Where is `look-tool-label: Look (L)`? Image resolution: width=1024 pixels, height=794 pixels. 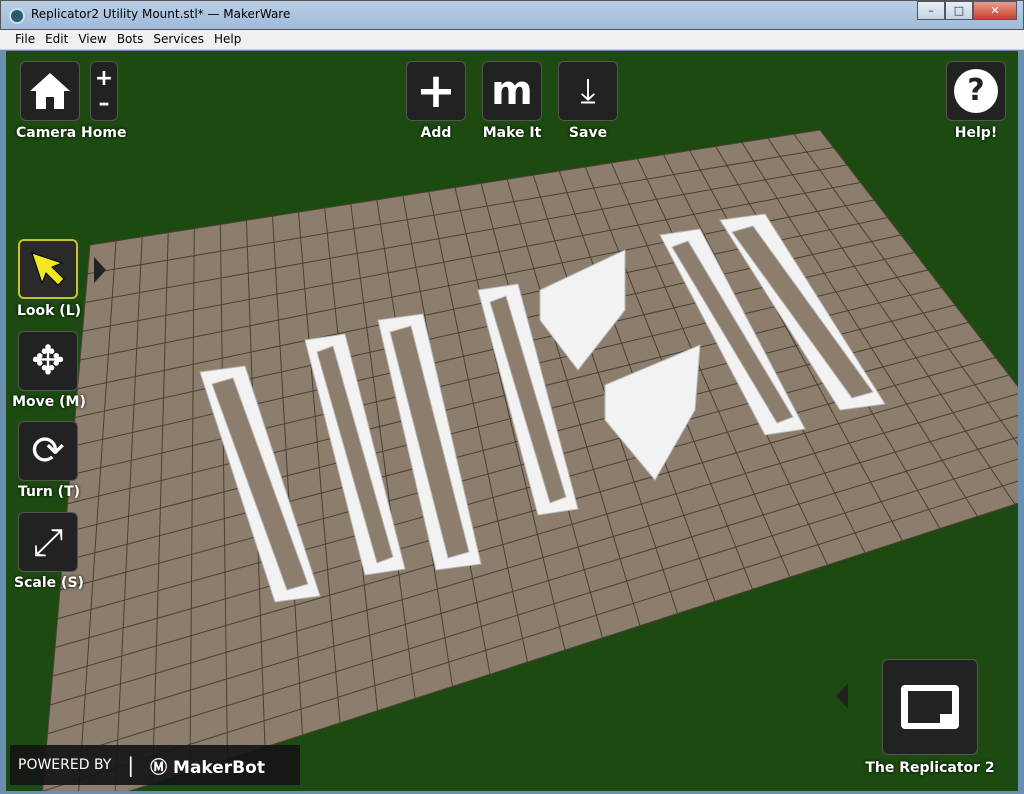
look-tool-label: Look (L) is located at coordinates (49, 311).